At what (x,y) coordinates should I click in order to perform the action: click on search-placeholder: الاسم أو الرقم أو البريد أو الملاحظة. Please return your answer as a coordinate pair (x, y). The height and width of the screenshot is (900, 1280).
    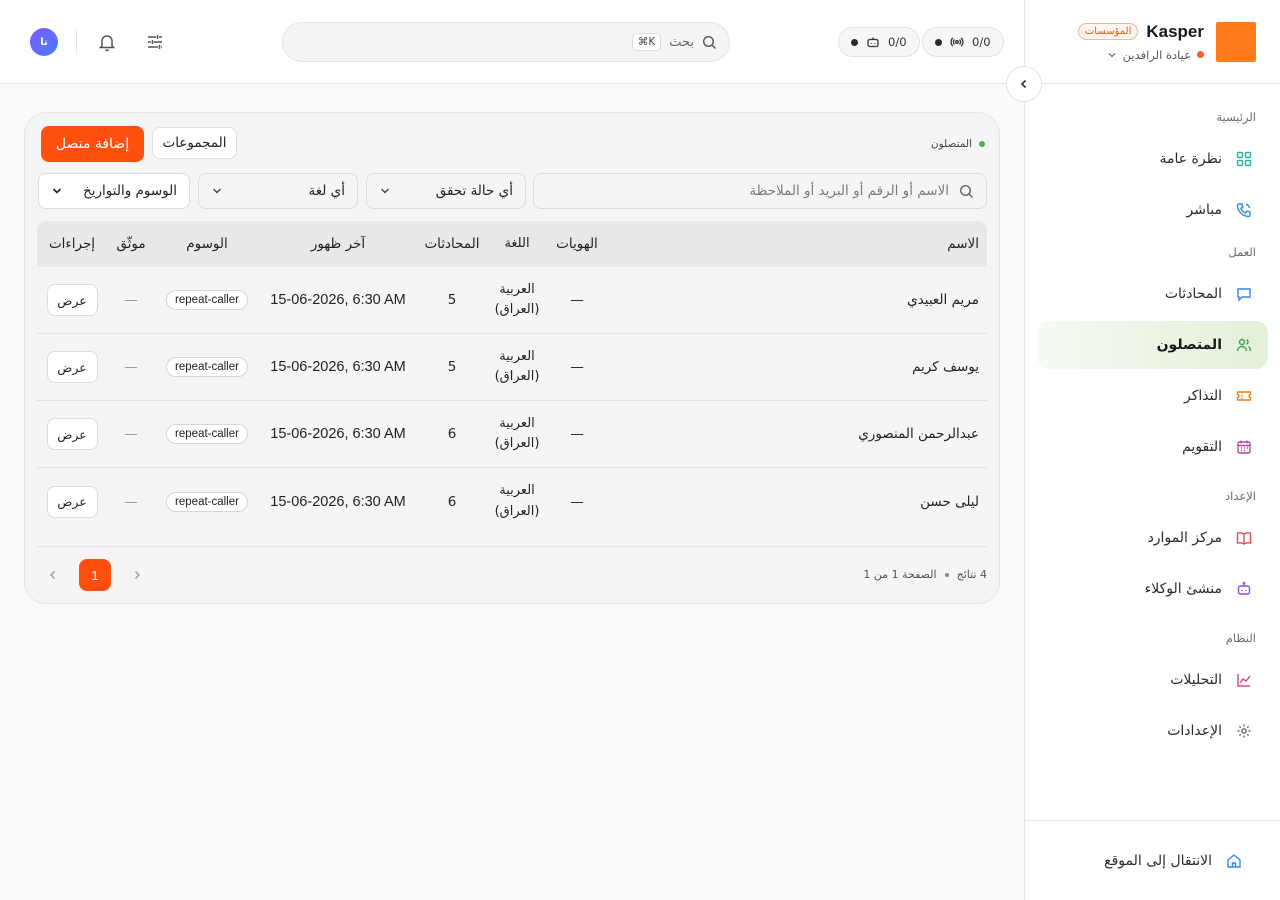
    Looking at the image, I should click on (849, 191).